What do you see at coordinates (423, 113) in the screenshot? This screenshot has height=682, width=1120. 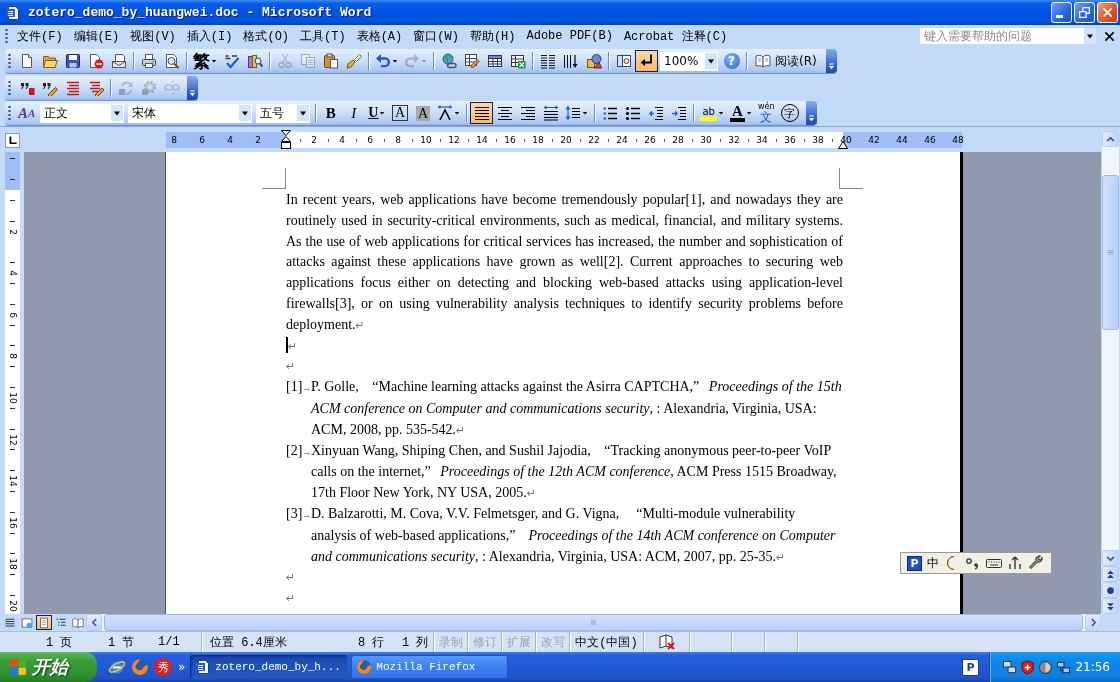 I see `char-shading-button: A` at bounding box center [423, 113].